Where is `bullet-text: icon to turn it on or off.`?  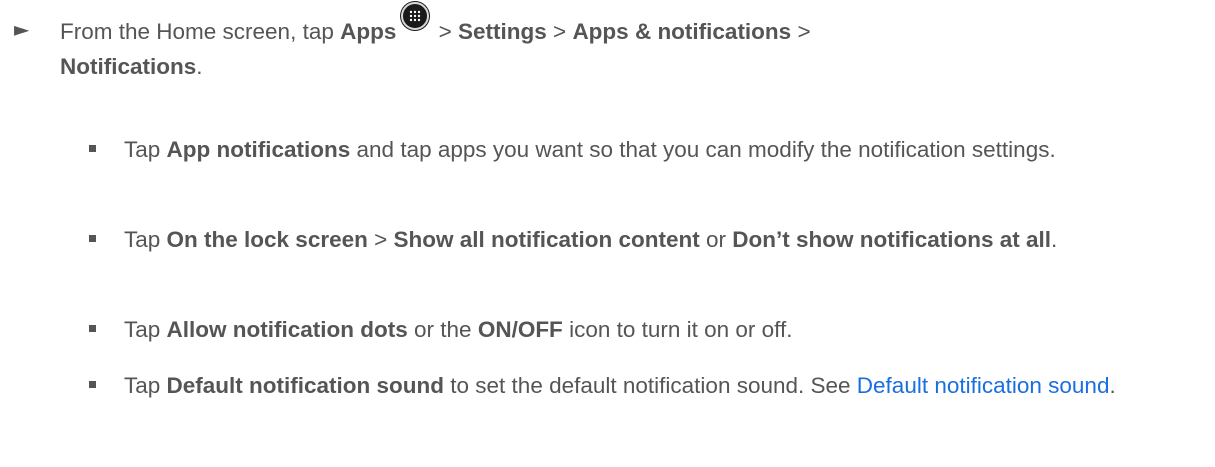
bullet-text: icon to turn it on or off. is located at coordinates (677, 329).